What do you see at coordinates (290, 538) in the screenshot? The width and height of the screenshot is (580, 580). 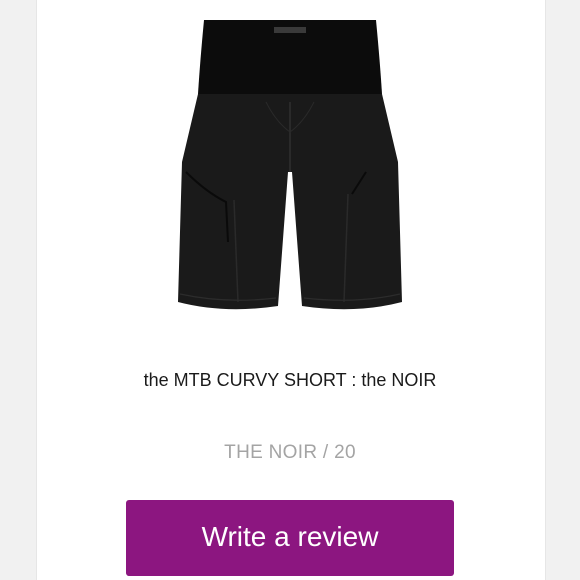 I see `write-review-button: Write a review` at bounding box center [290, 538].